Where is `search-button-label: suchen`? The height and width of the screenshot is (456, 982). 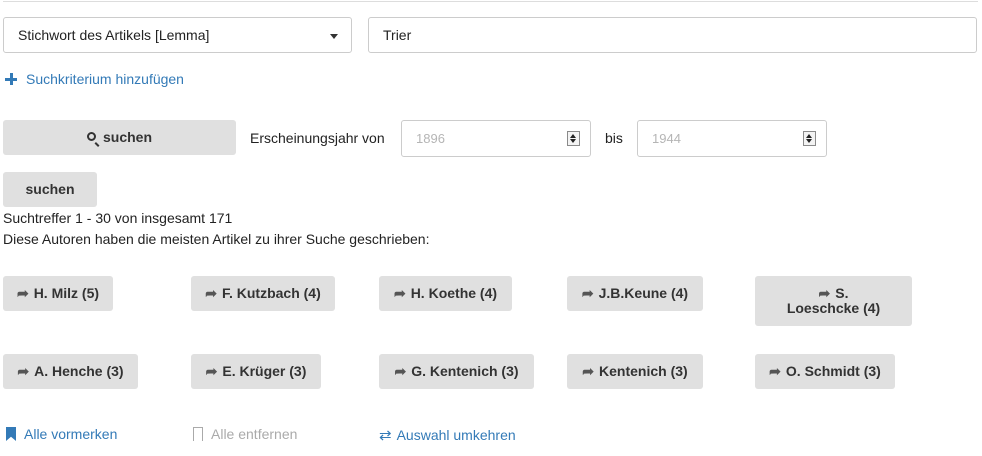 search-button-label: suchen is located at coordinates (127, 137).